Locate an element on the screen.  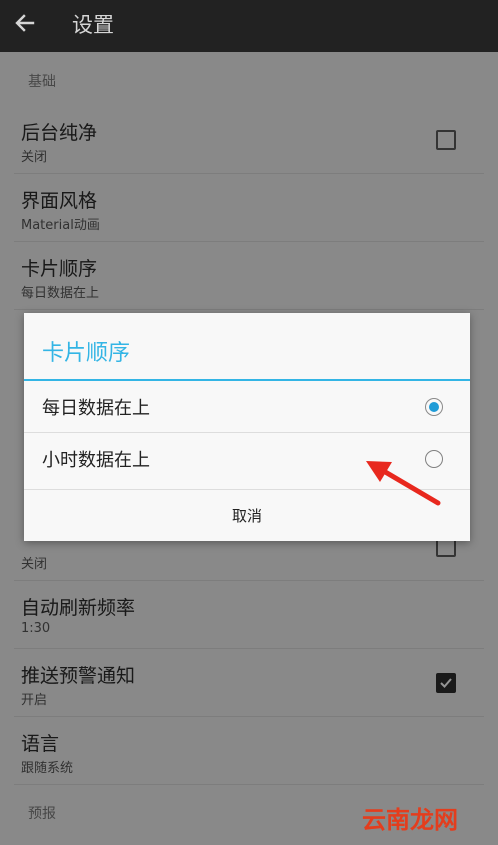
dialog-title: 卡片顺序 is located at coordinates (86, 353).